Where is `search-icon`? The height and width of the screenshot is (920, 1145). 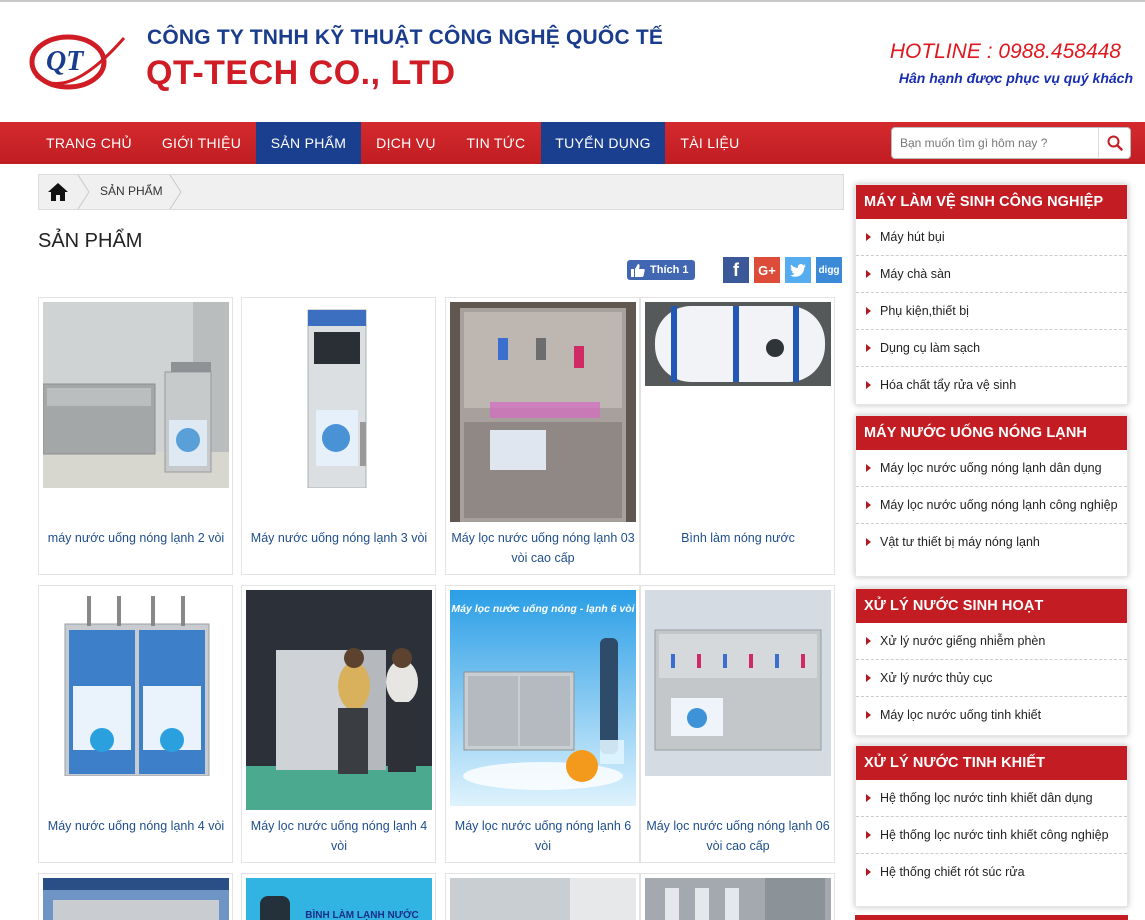 search-icon is located at coordinates (1115, 143).